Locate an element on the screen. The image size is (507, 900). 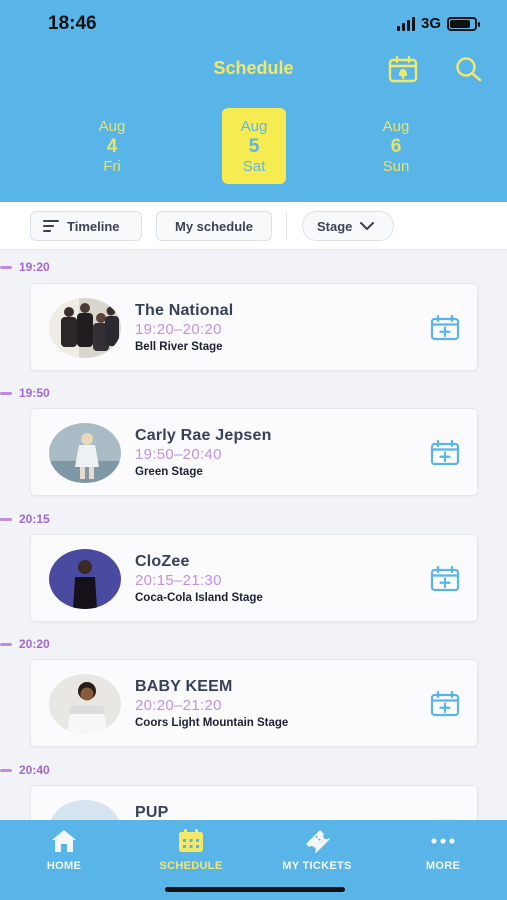
time-marker: 20:15 is located at coordinates (25, 519).